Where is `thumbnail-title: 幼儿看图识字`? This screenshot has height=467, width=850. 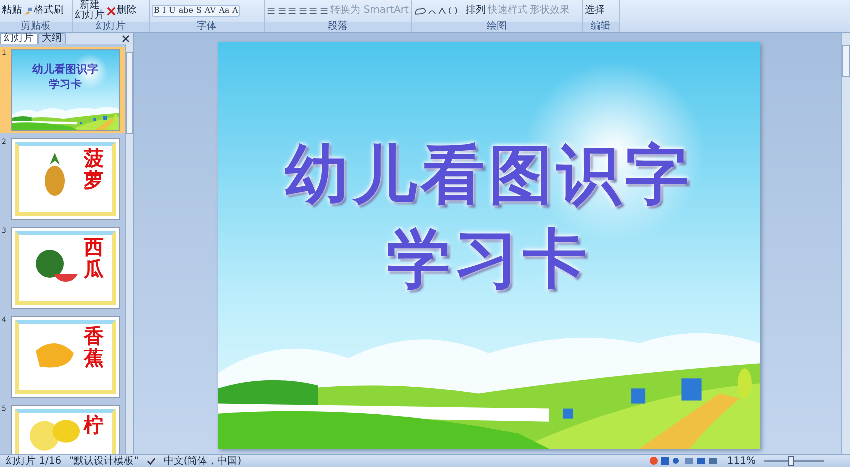 thumbnail-title: 幼儿看图识字 is located at coordinates (65, 70).